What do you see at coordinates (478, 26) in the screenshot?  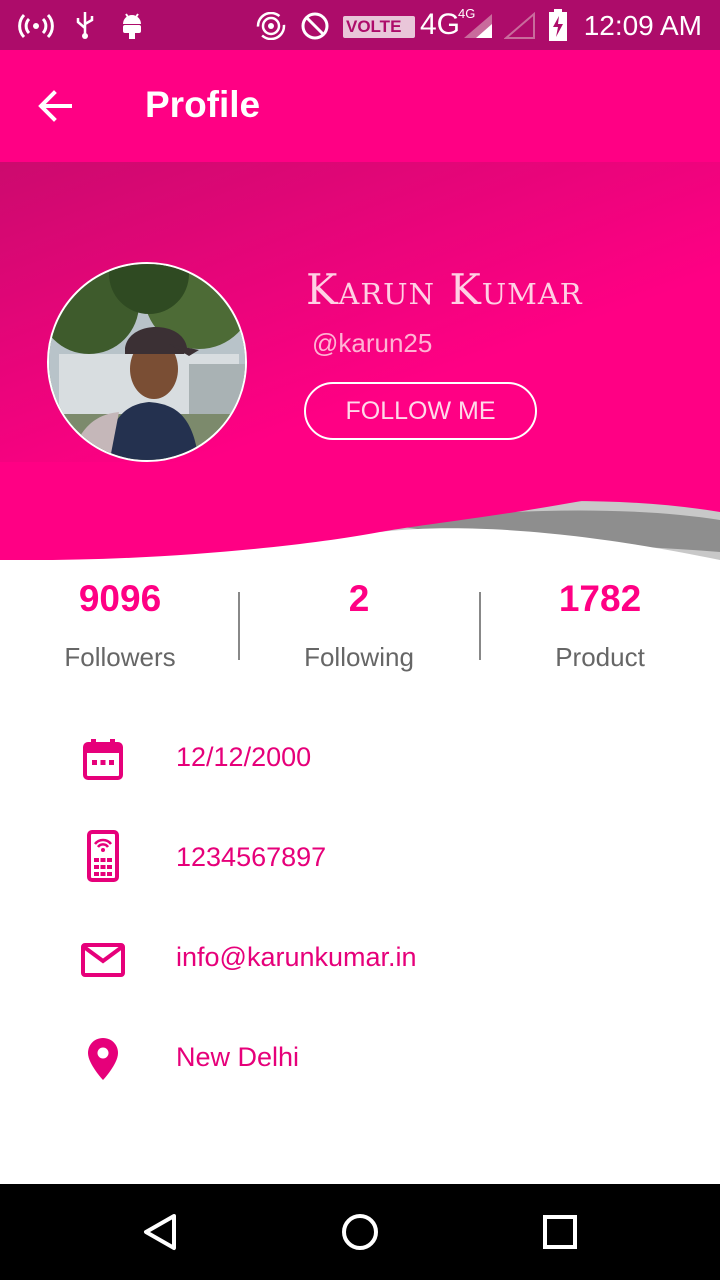 I see `signal-icon` at bounding box center [478, 26].